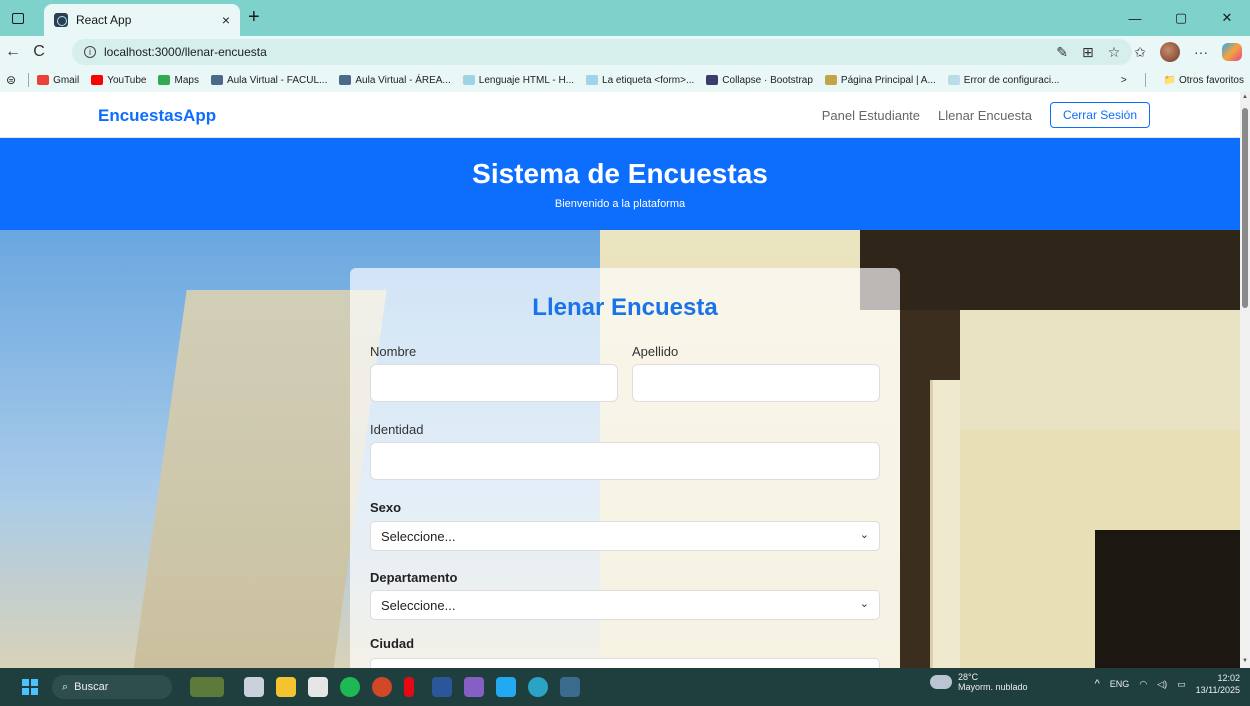 This screenshot has width=1250, height=706. What do you see at coordinates (1228, 678) in the screenshot?
I see `clock-time: 12:02` at bounding box center [1228, 678].